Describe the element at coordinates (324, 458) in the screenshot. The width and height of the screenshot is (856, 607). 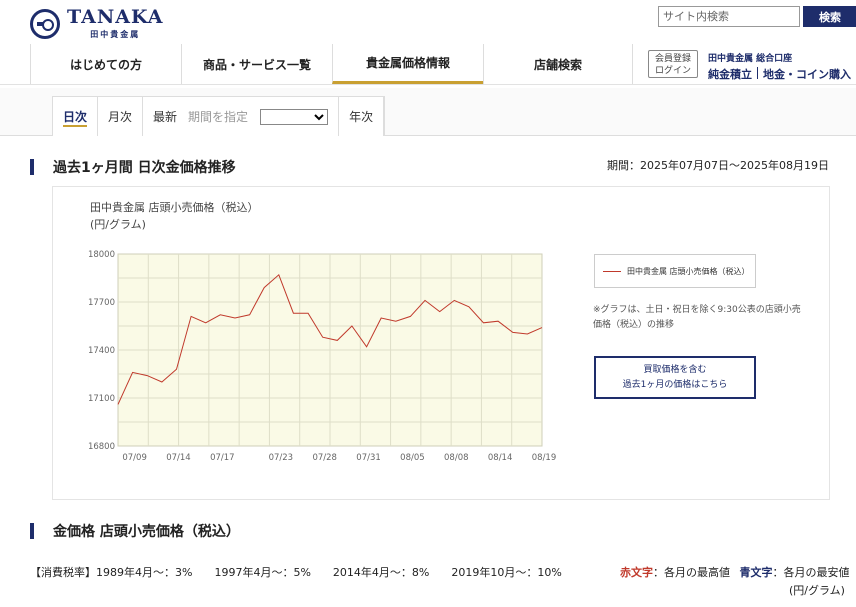
I see `x-tick-label: 07/28` at that location.